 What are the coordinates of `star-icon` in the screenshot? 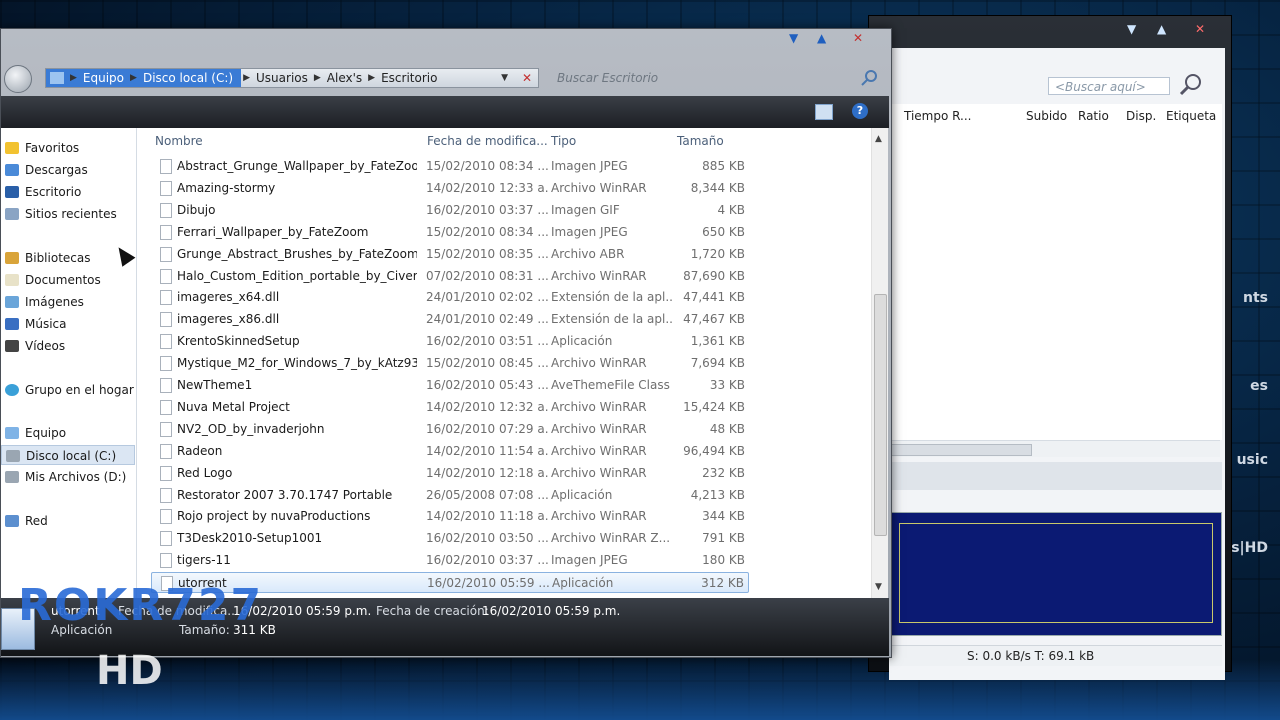 It's located at (12, 148).